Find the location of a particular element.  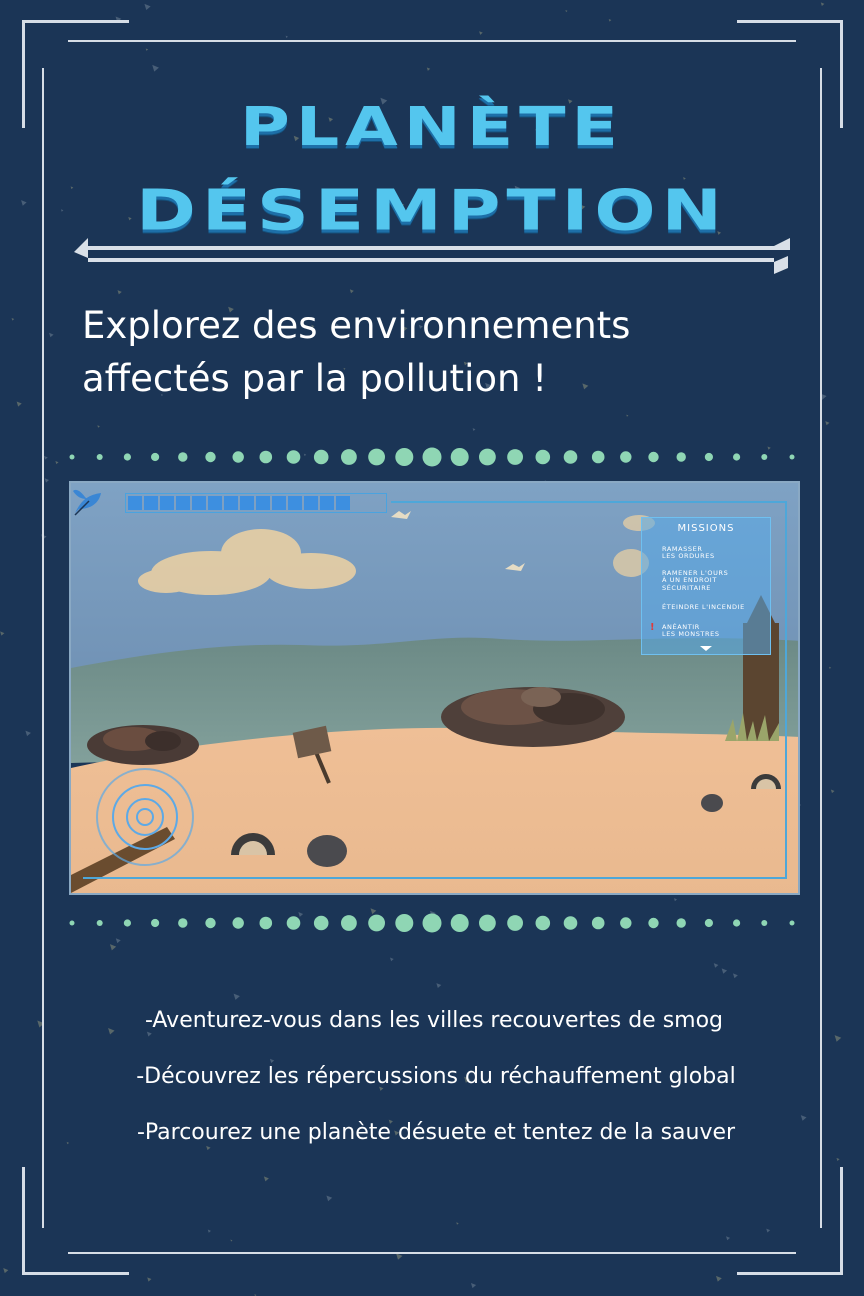

dot-separator-top is located at coordinates (432, 457).